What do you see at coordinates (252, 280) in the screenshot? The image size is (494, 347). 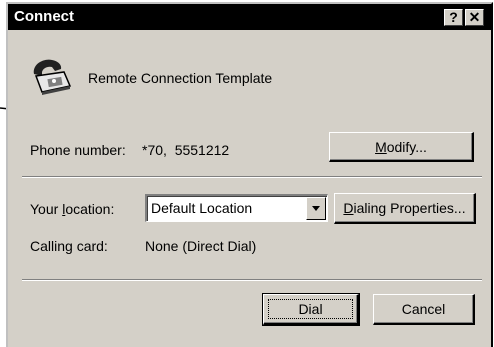 I see `separator-bottom` at bounding box center [252, 280].